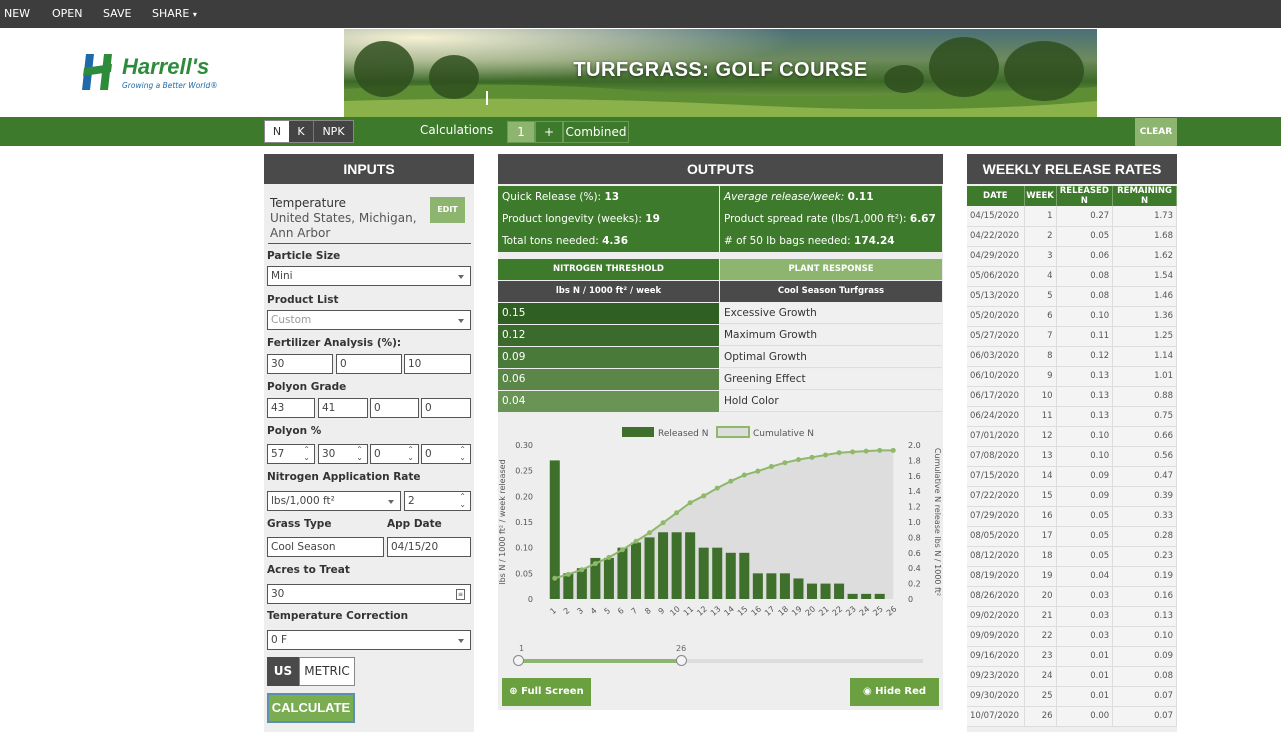 The image size is (1281, 734). What do you see at coordinates (325, 547) in the screenshot?
I see `grass-type-input: Cool Season` at bounding box center [325, 547].